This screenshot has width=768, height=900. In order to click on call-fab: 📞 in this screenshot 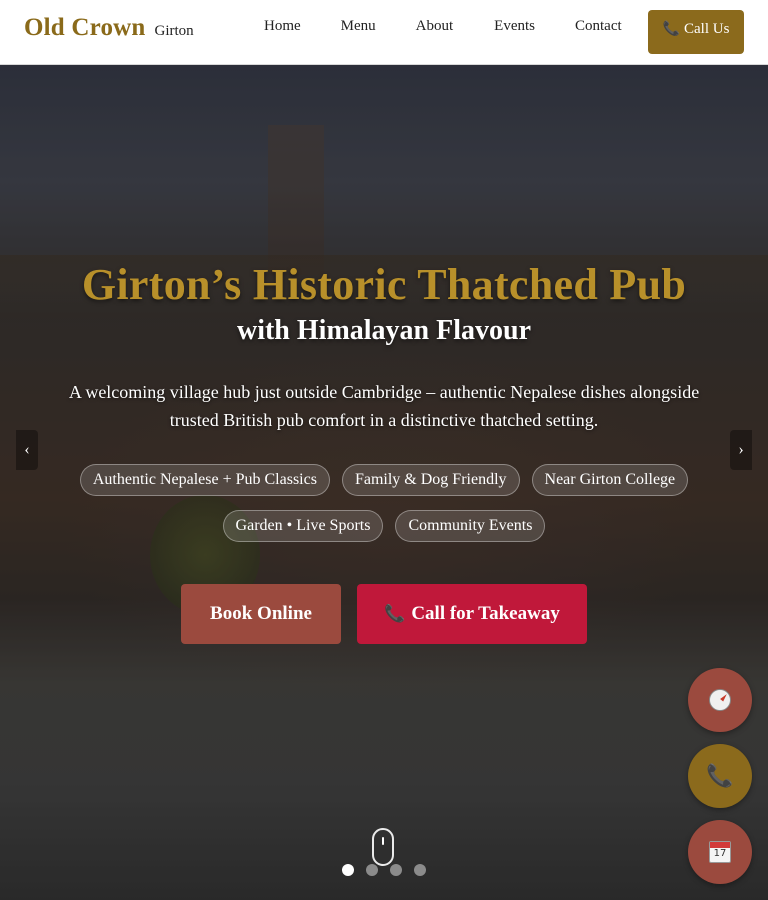, I will do `click(720, 776)`.